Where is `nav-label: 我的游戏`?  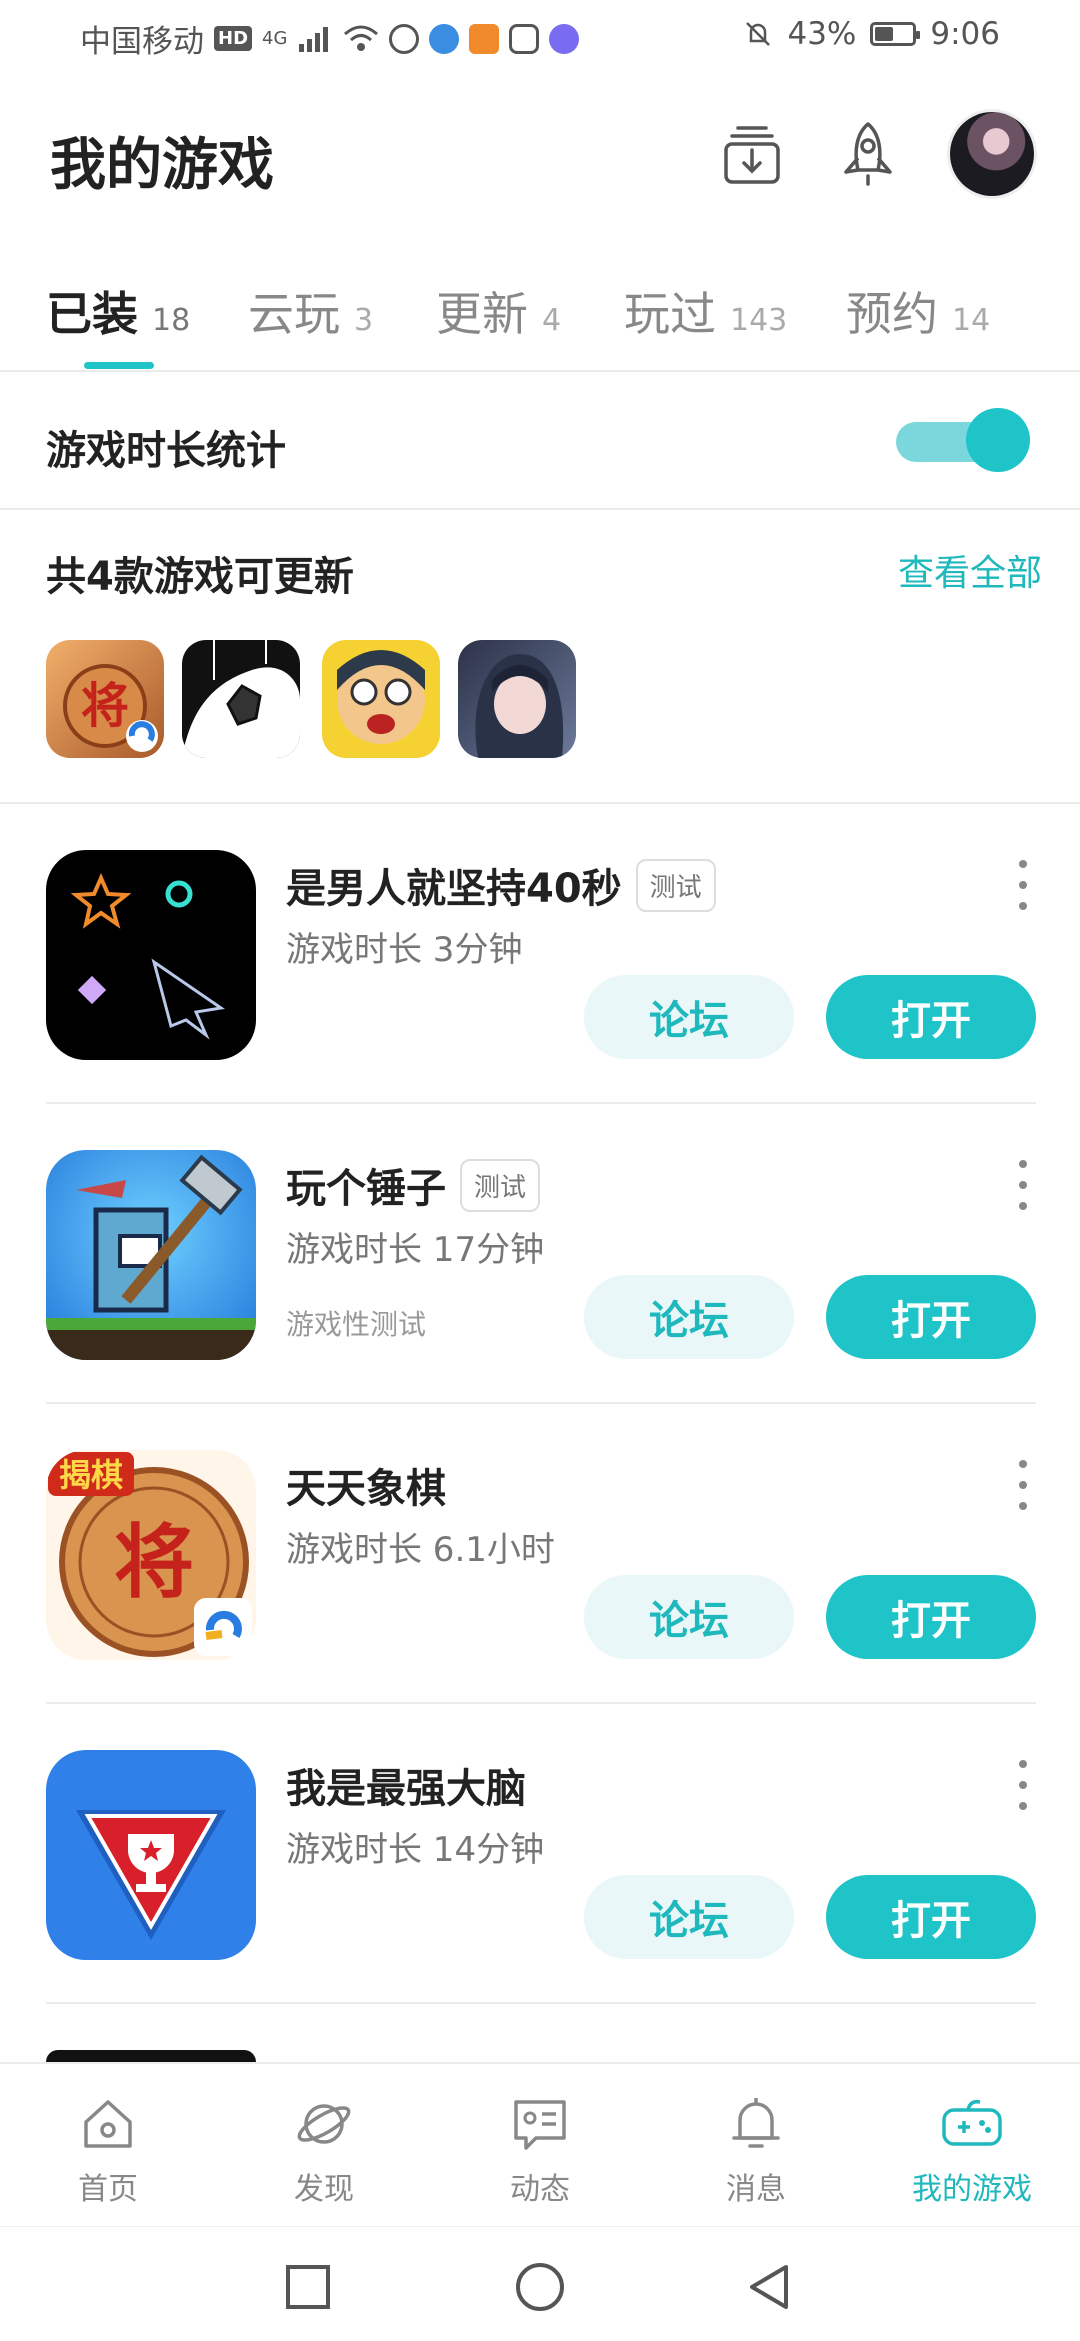 nav-label: 我的游戏 is located at coordinates (972, 2189).